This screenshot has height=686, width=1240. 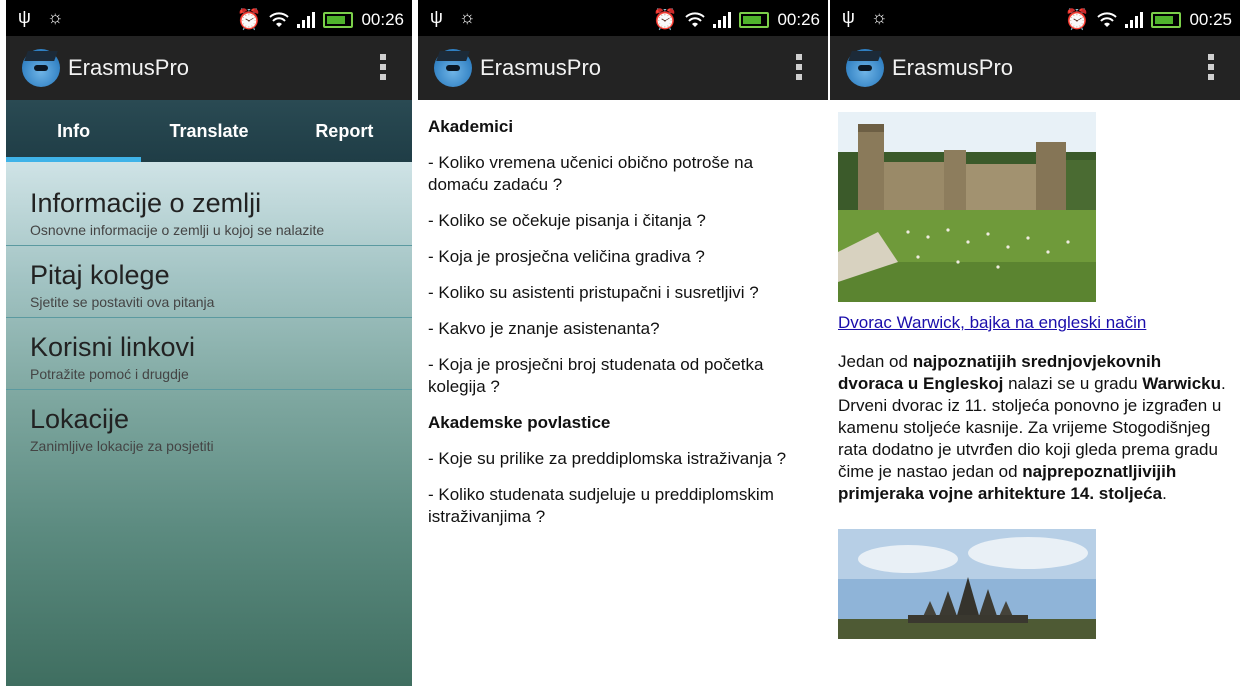 I want to click on question-item: - Kakvo je znanje asistenanta?, so click(x=544, y=328).